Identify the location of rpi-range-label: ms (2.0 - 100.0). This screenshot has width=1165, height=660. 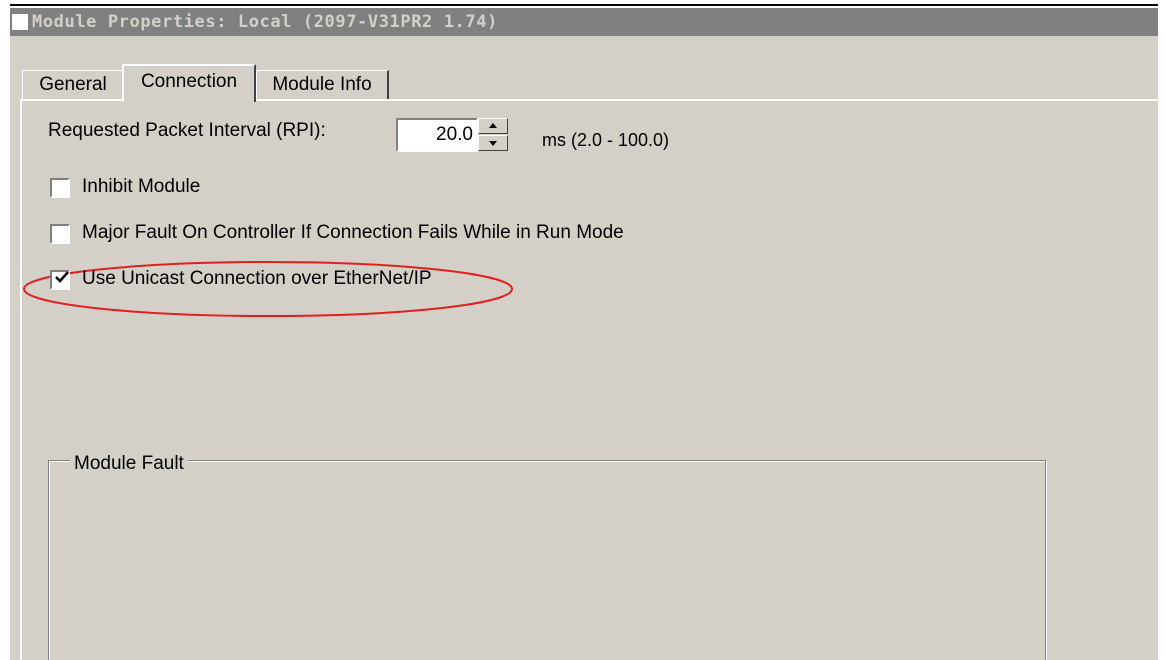
(606, 140).